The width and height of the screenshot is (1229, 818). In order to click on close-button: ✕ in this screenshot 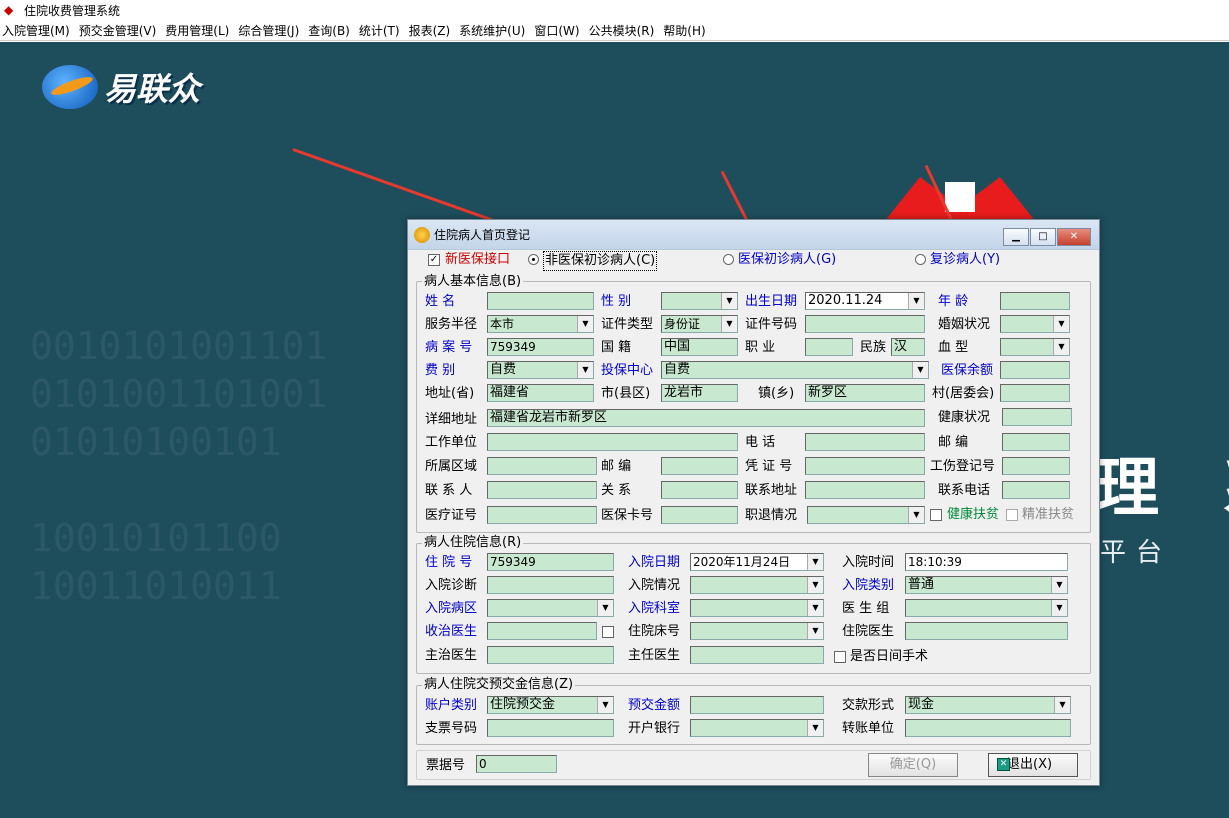, I will do `click(1074, 237)`.